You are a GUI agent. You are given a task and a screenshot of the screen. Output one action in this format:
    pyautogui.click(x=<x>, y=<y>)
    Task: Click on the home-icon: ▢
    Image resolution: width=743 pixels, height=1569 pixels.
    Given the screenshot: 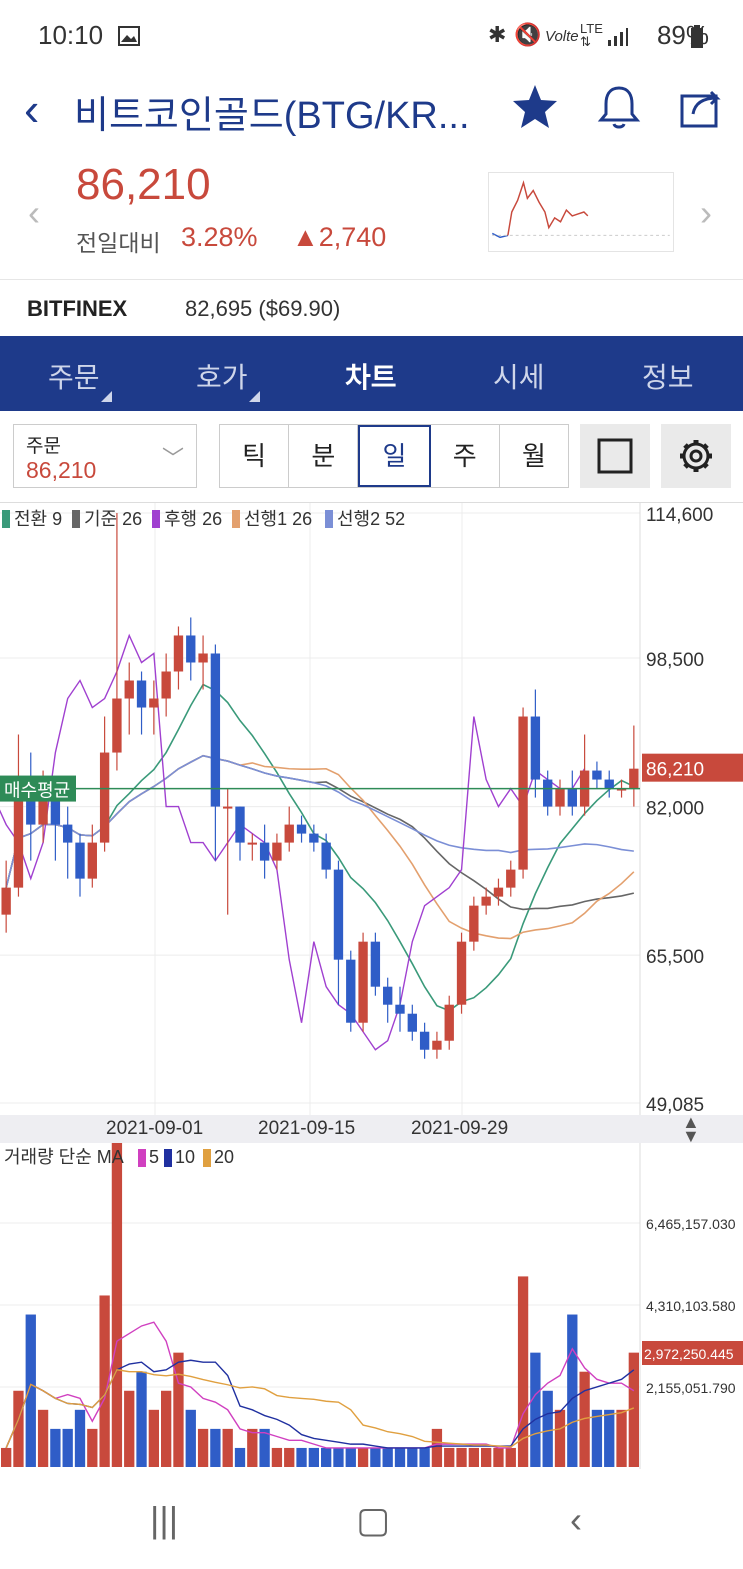 What is the action you would take?
    pyautogui.click(x=373, y=1520)
    